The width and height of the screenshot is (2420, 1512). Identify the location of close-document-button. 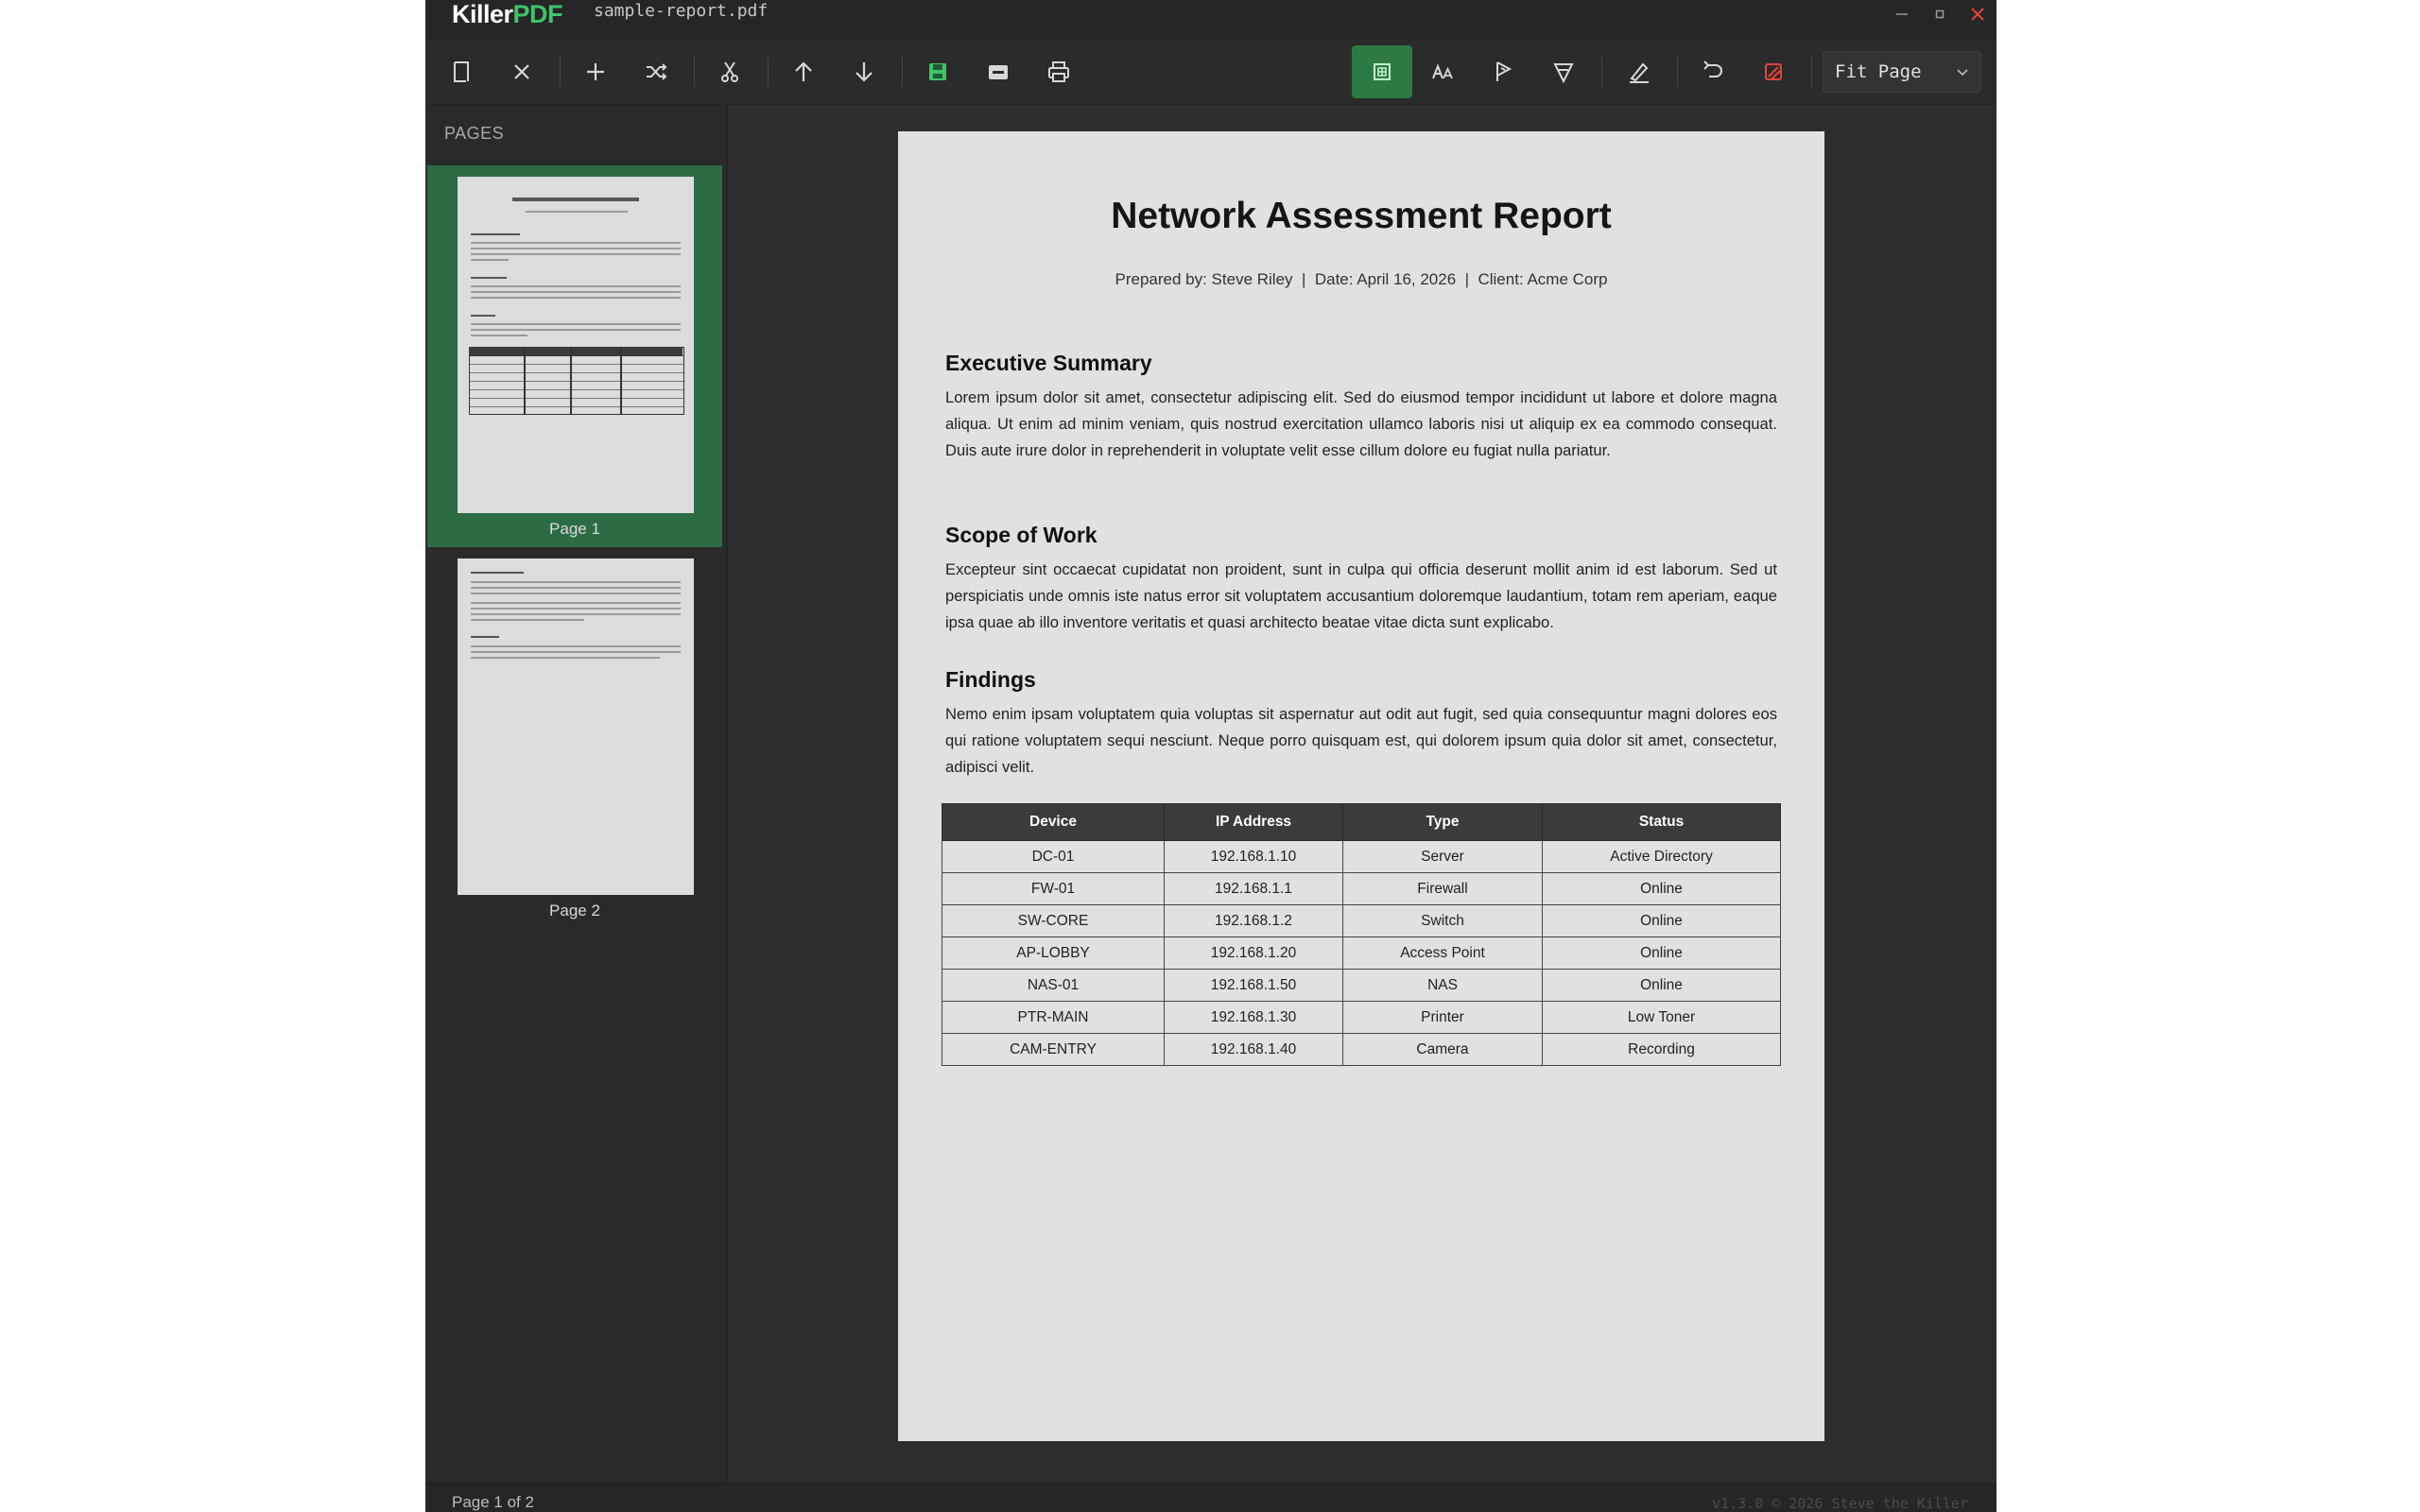
(521, 71).